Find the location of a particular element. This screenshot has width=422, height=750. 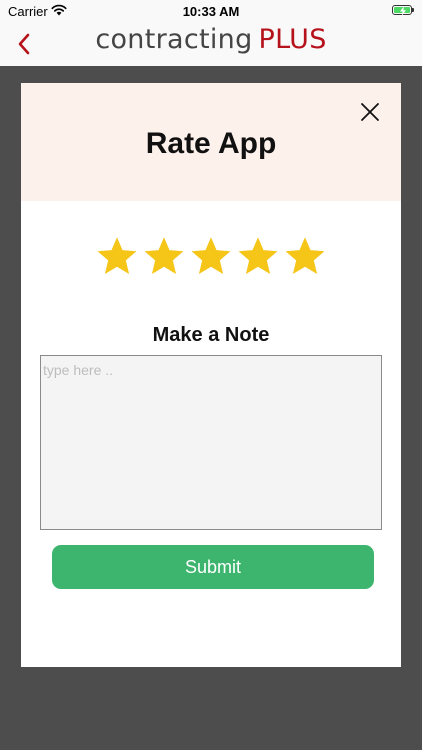

submit-button: Submit is located at coordinates (213, 567).